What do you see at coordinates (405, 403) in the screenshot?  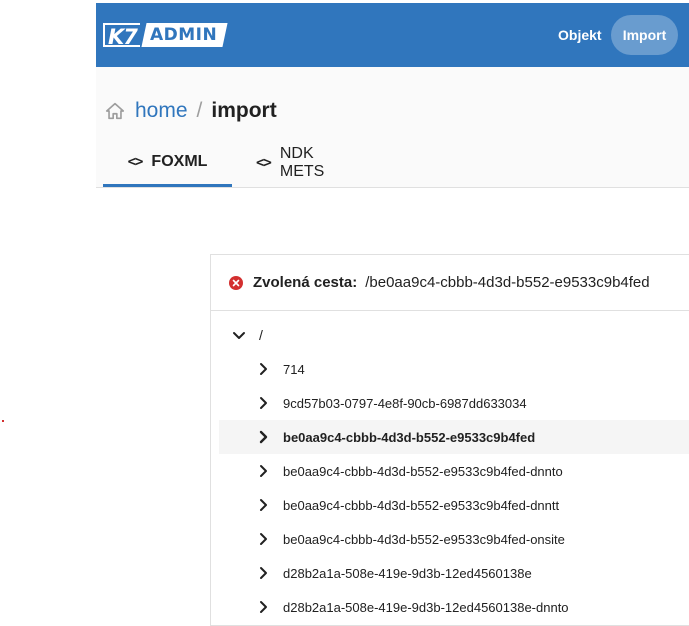 I see `tree-item-label: 9cd57b03-0797-4e8f-90cb-6987dd633034` at bounding box center [405, 403].